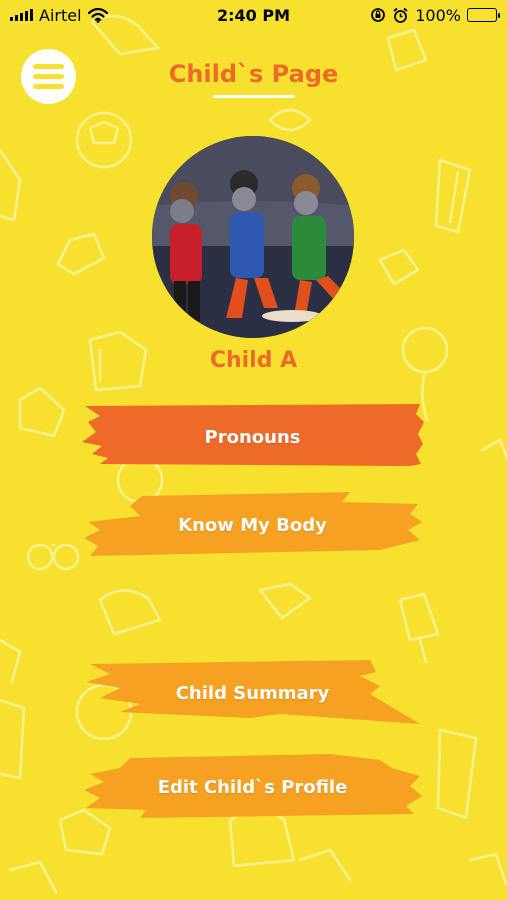  I want to click on edit-child-profile-button: Edit Child`s Profile, so click(252, 787).